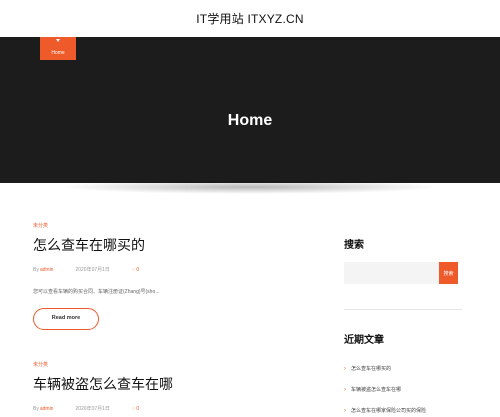 The image size is (500, 417). What do you see at coordinates (405, 368) in the screenshot?
I see `recent-post-item: › 怎么查车在哪买的` at bounding box center [405, 368].